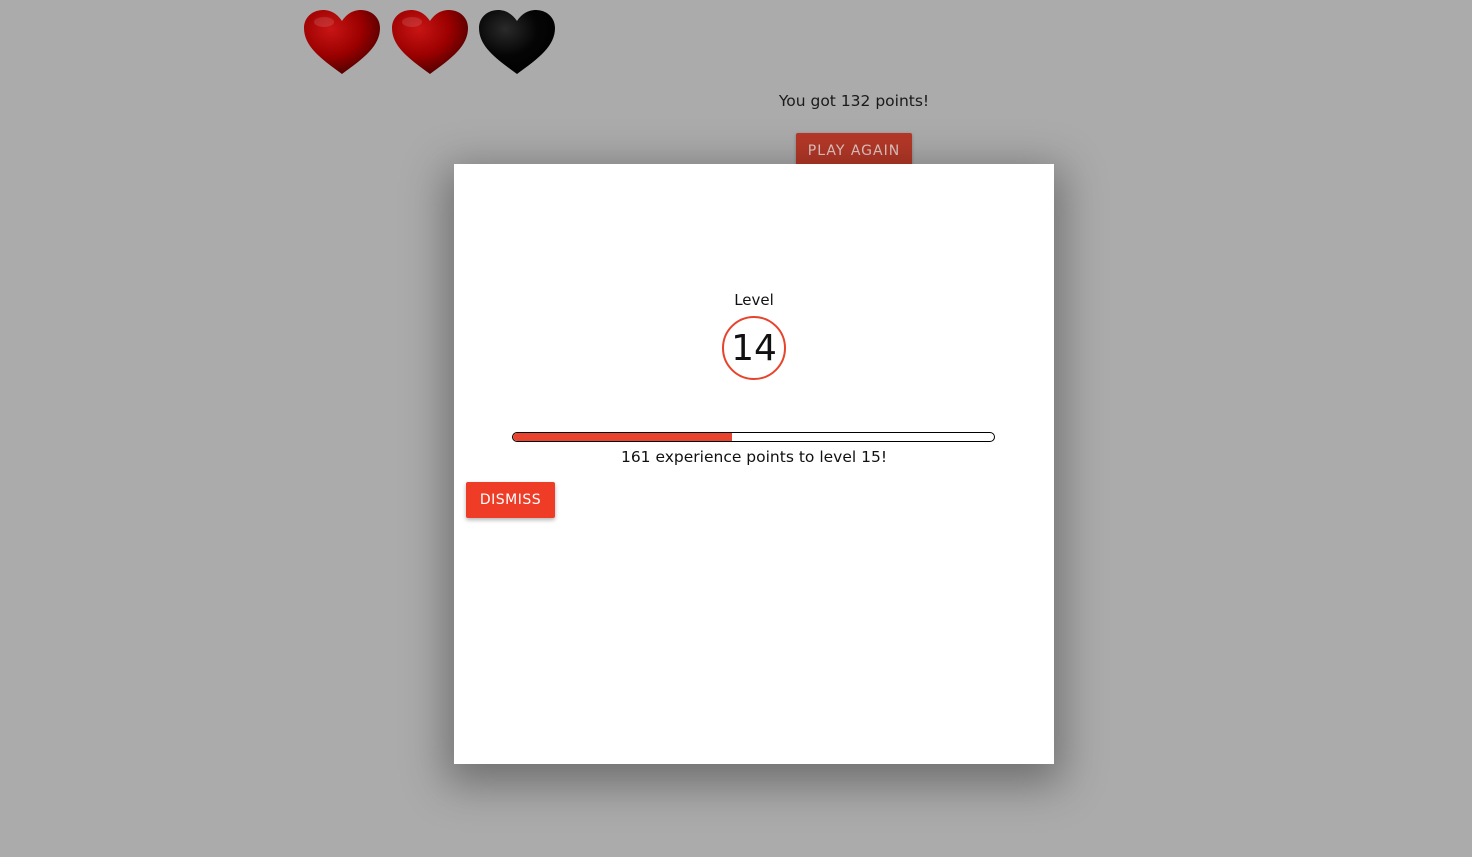 The image size is (1472, 857). I want to click on lives-indicator, so click(432, 43).